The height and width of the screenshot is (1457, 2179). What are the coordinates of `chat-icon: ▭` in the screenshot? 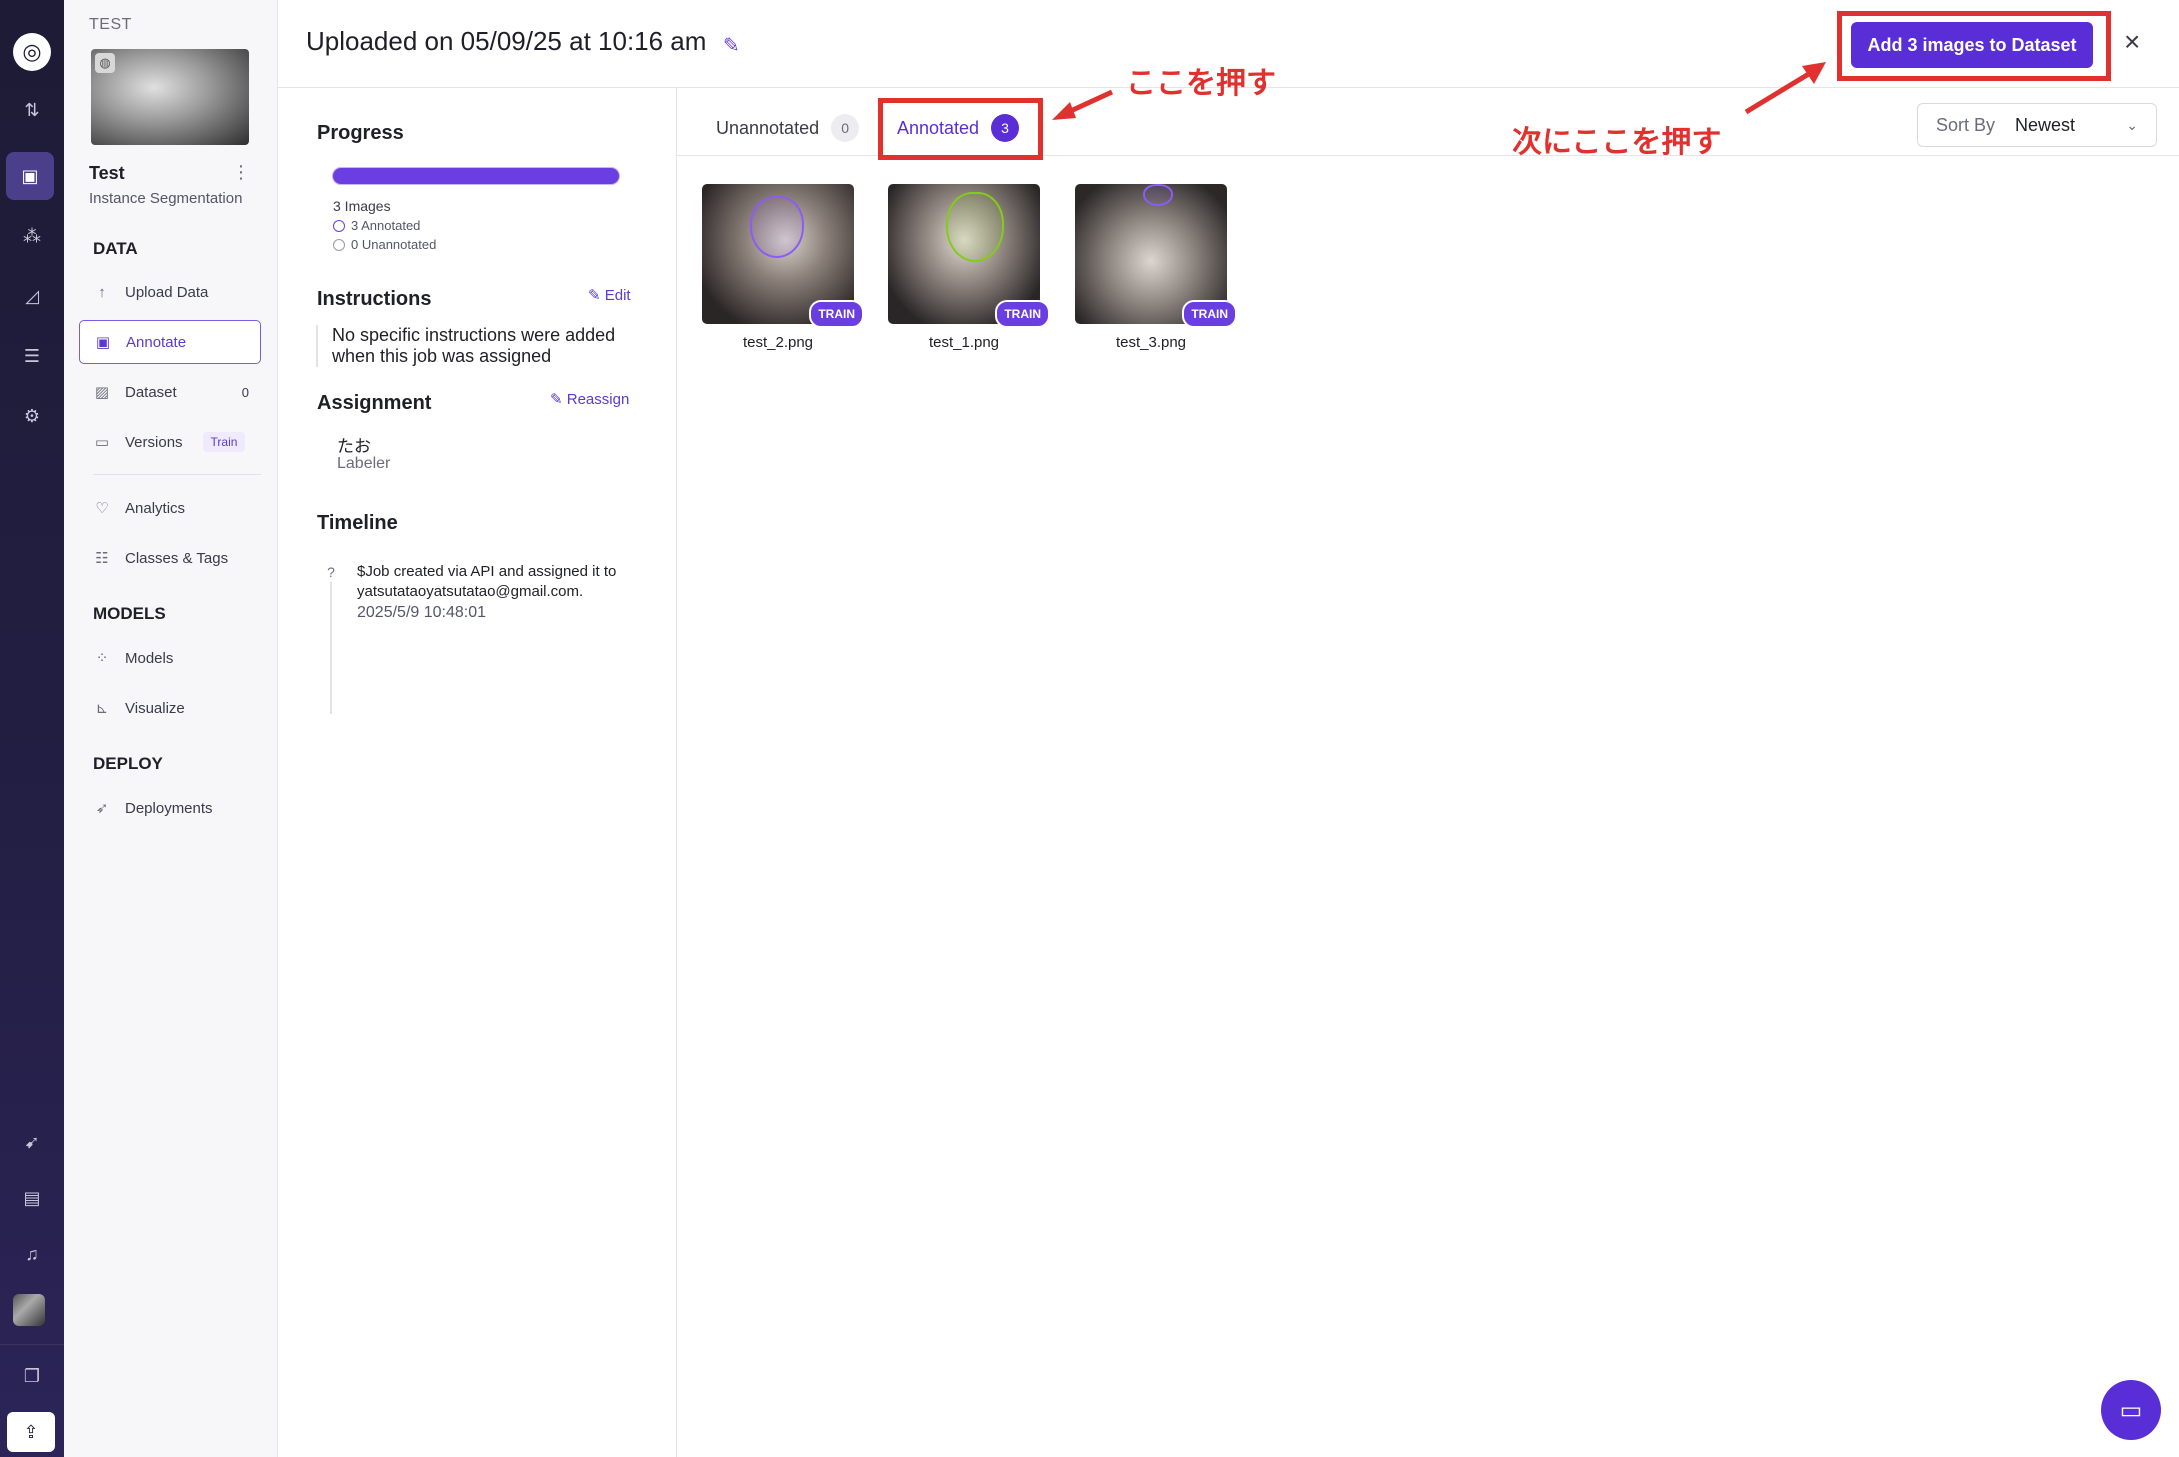 It's located at (2131, 1410).